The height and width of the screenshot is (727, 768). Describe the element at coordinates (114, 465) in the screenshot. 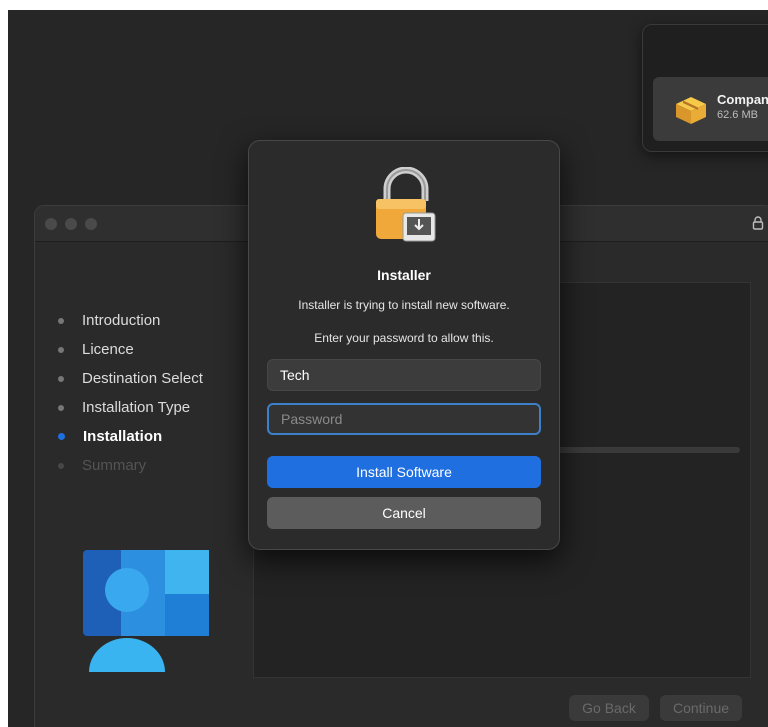

I see `step-label: Summary` at that location.